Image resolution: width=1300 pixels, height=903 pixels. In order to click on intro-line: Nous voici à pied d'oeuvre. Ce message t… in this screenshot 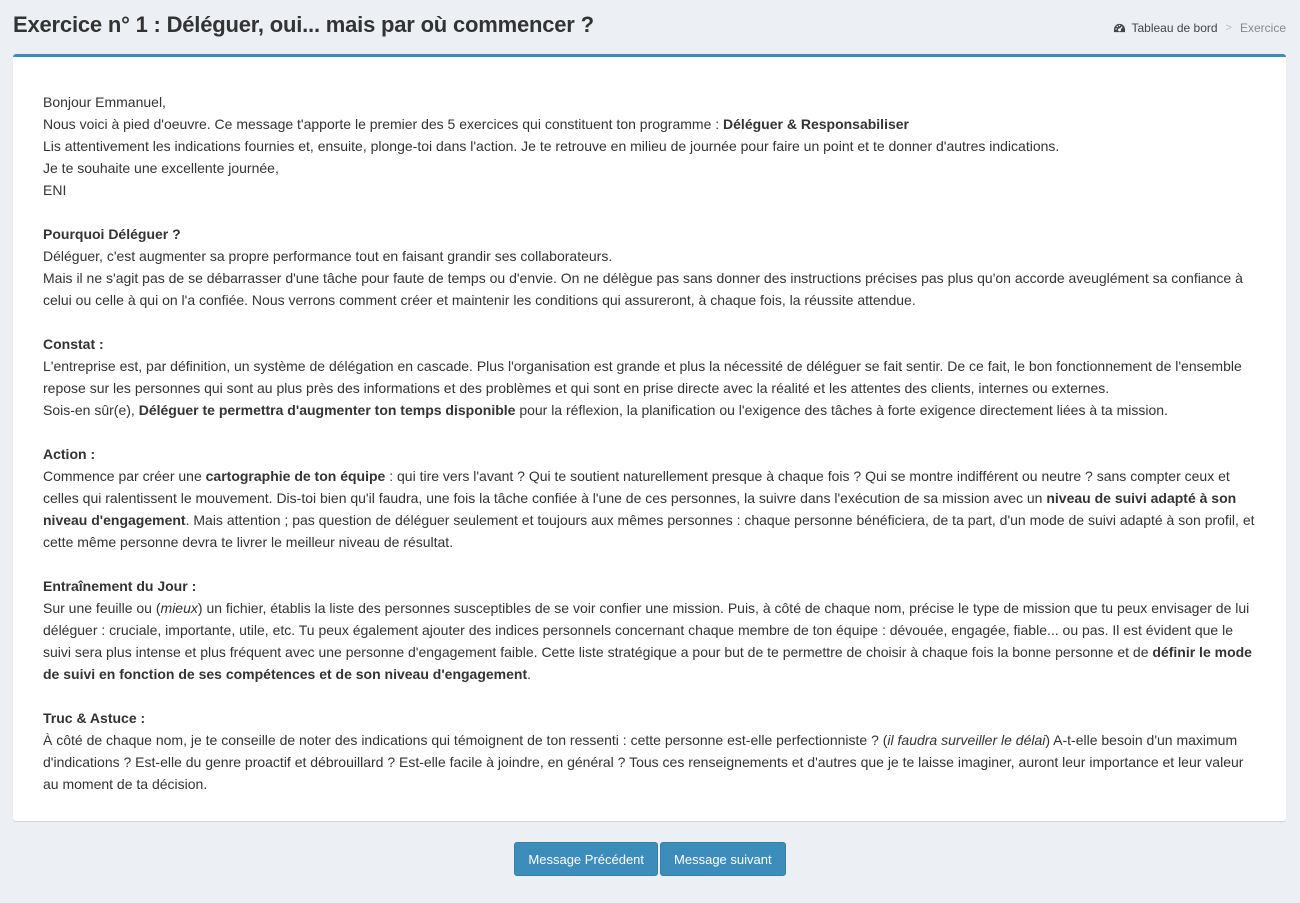, I will do `click(476, 124)`.